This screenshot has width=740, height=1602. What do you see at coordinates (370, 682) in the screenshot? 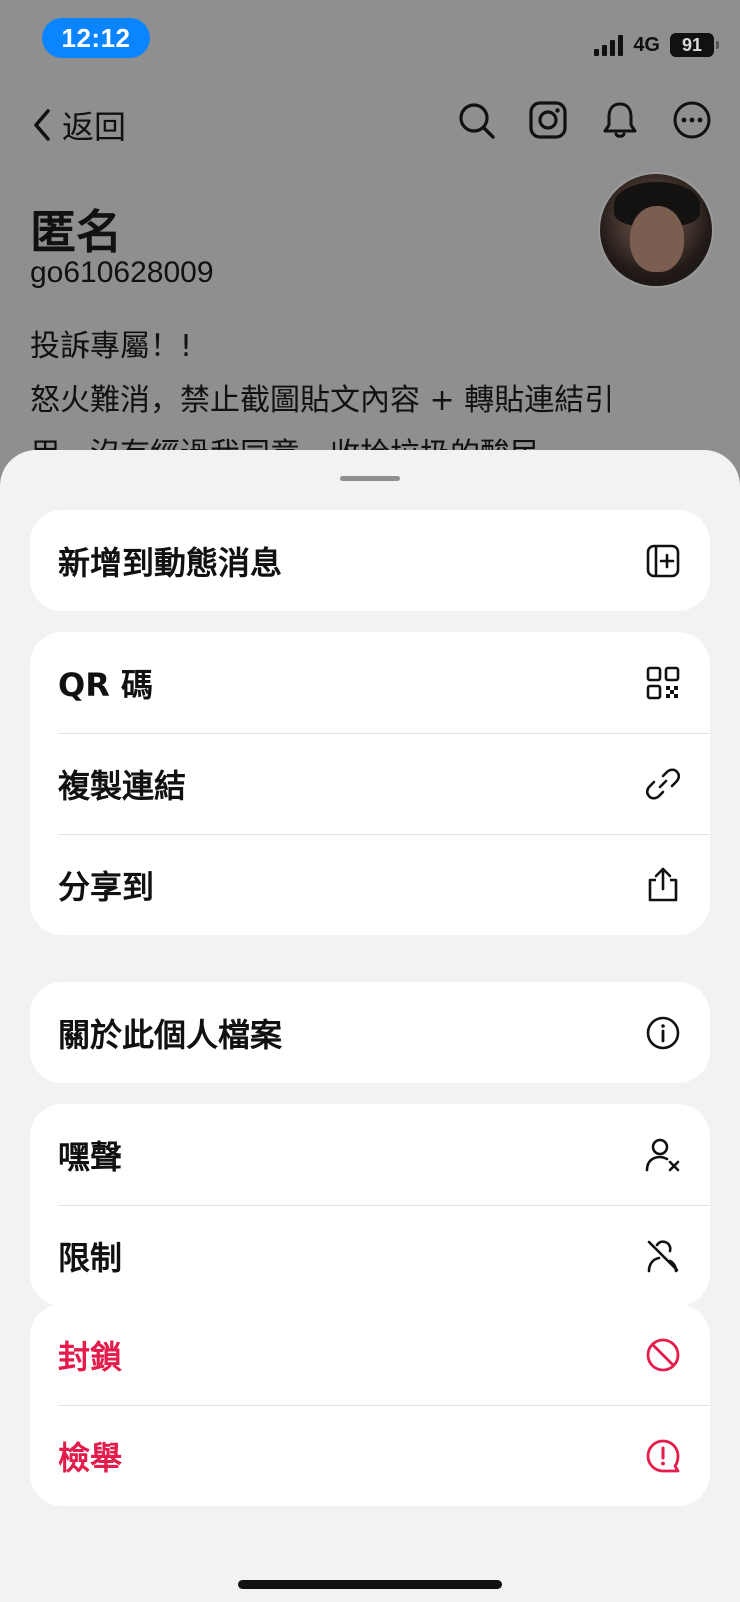
I see `qr-code-button: QR 碼` at bounding box center [370, 682].